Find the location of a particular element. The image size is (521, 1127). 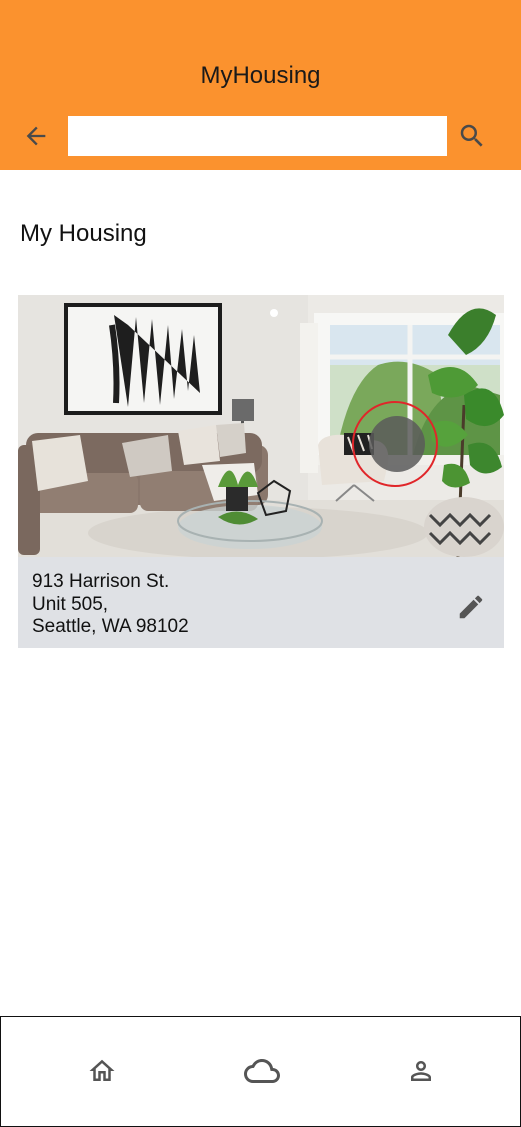

address-line-2: Unit 505, is located at coordinates (70, 604).